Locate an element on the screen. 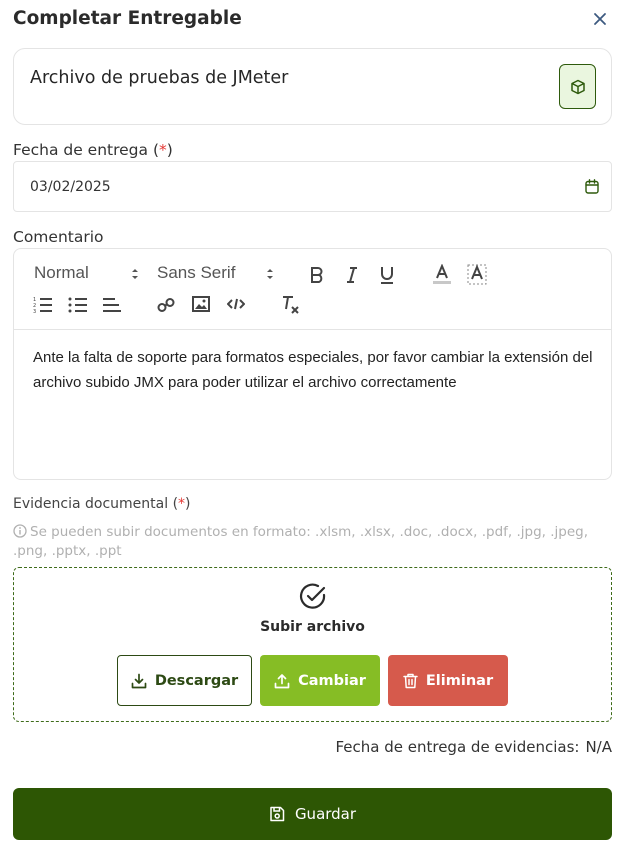  font-select-arrow-icon is located at coordinates (270, 274).